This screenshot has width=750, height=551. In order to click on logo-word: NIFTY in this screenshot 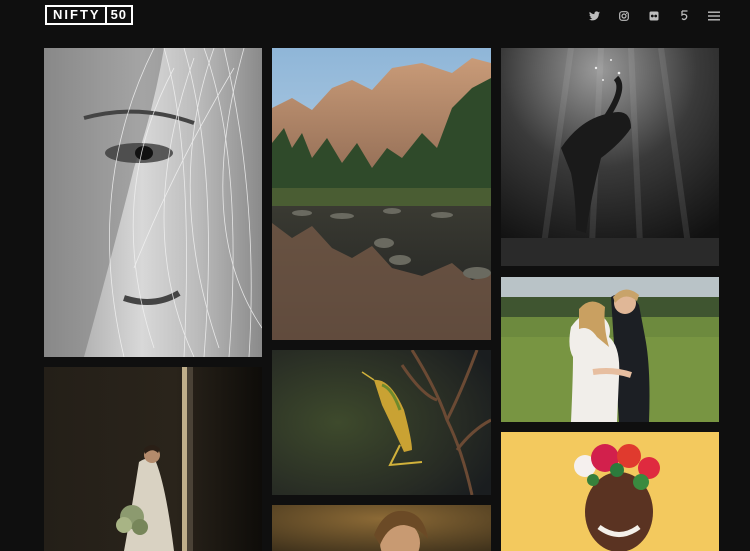, I will do `click(77, 14)`.